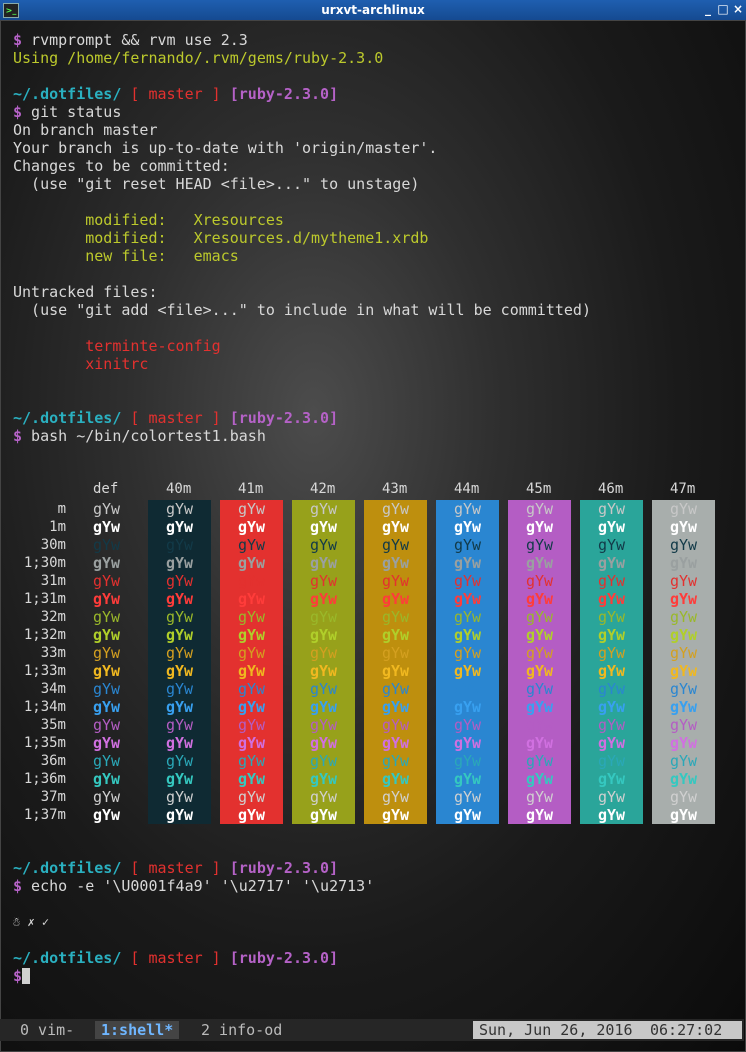 Image resolution: width=746 pixels, height=1052 pixels. I want to click on title-bar: >_ urxvt-archlinux _ □ ×, so click(373, 10).